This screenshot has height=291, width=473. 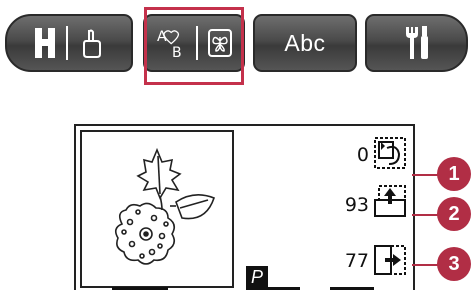 I want to click on hoop-edit-button, so click(x=69, y=43).